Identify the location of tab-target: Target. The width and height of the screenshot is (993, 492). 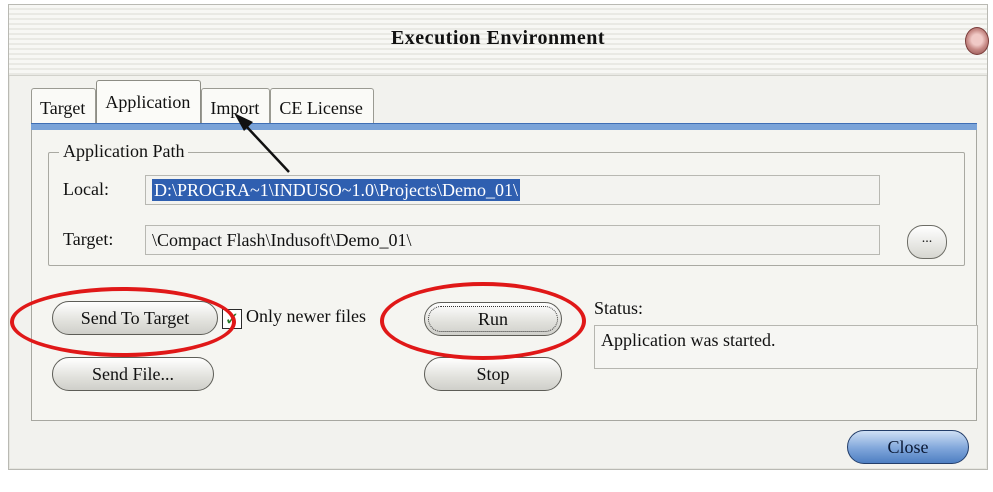
(64, 106).